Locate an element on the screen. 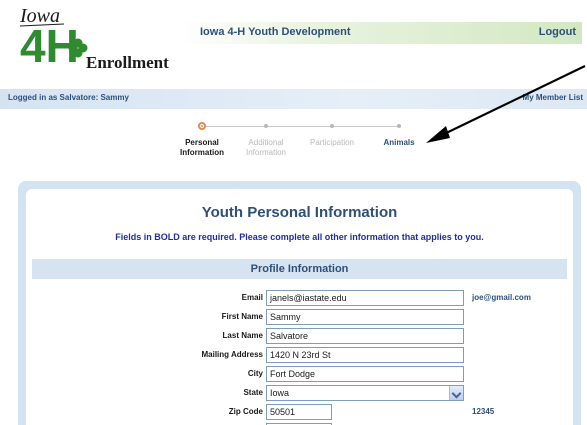 This screenshot has height=425, width=587. annotation-arrow-icon is located at coordinates (506, 104).